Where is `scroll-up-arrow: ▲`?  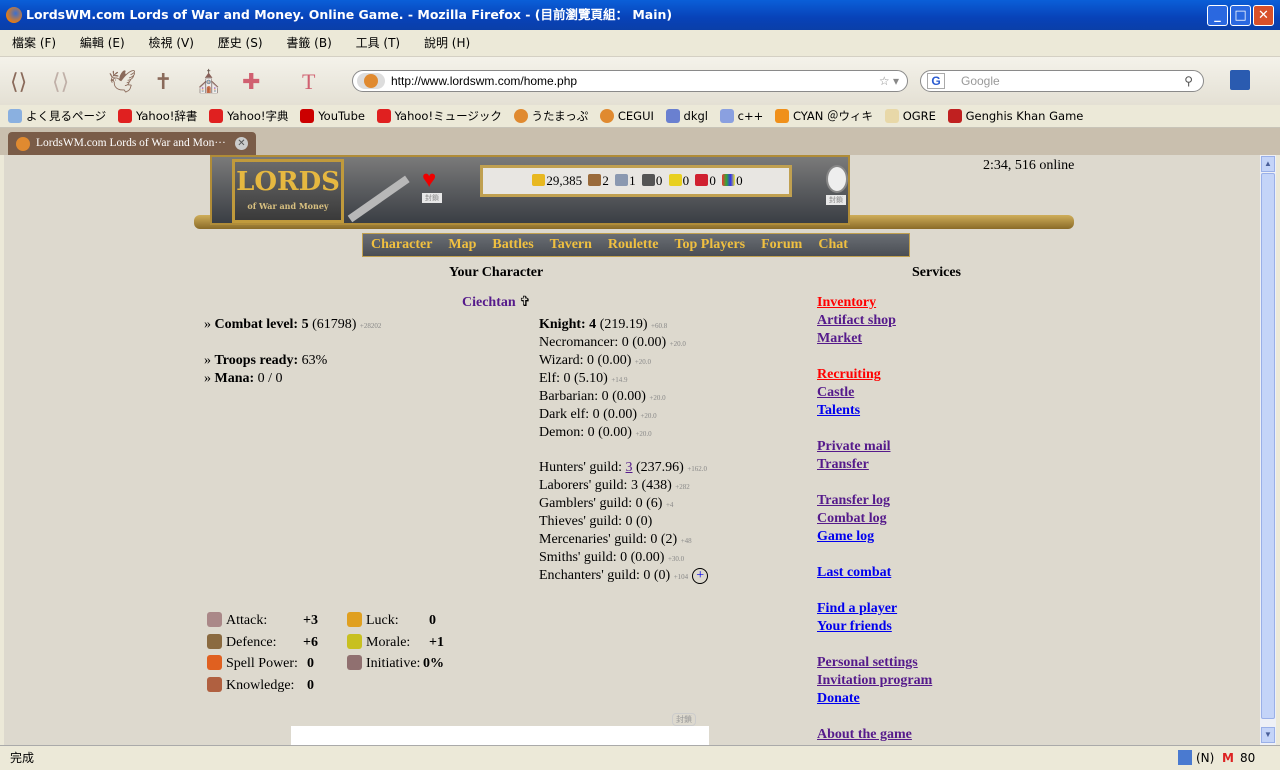 scroll-up-arrow: ▲ is located at coordinates (1268, 164).